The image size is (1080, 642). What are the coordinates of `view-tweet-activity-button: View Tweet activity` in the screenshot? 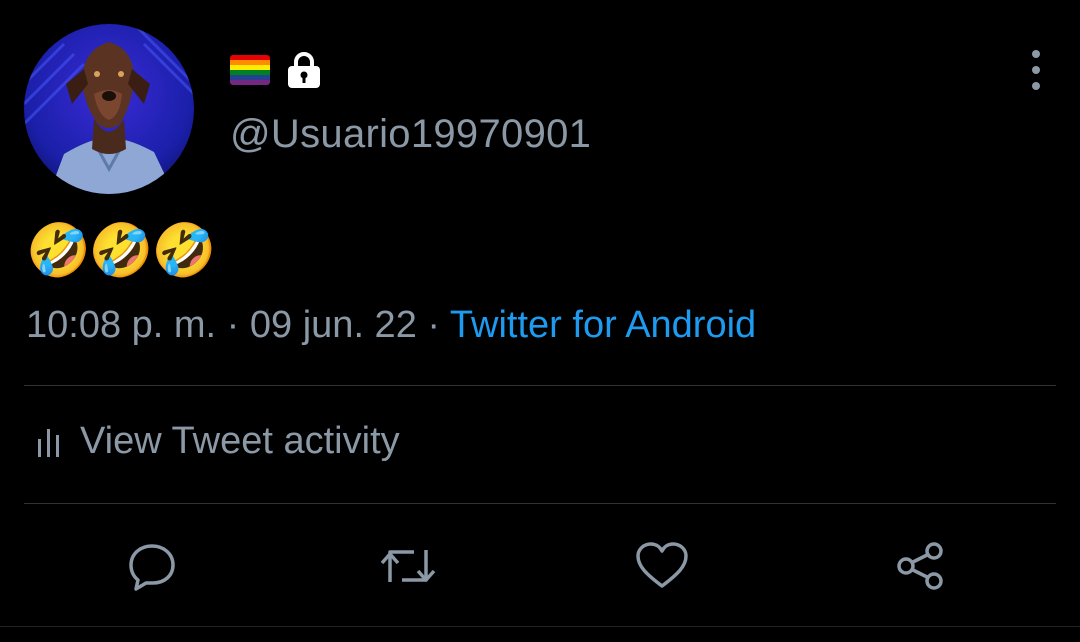 It's located at (218, 441).